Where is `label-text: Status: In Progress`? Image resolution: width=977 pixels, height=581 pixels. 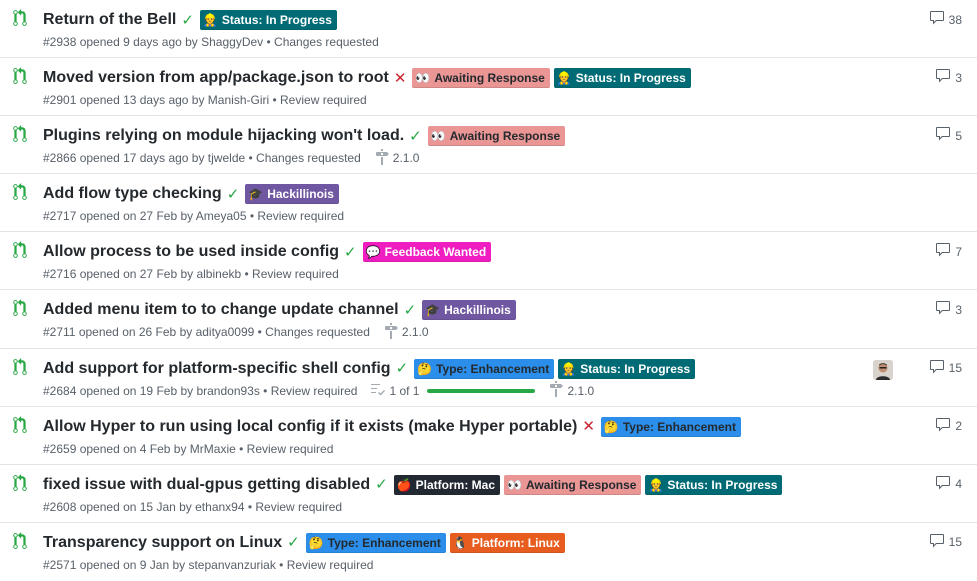 label-text: Status: In Progress is located at coordinates (276, 20).